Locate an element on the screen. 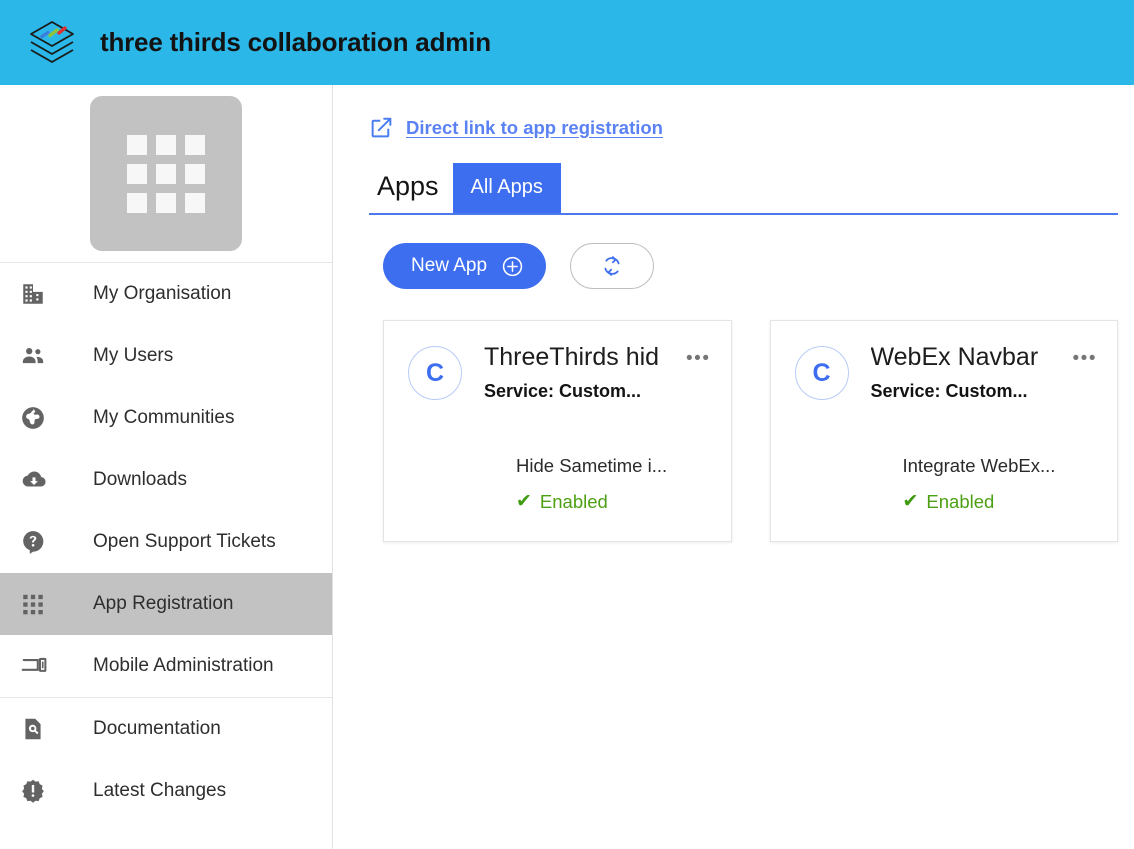  layers-stack-icon is located at coordinates (52, 41).